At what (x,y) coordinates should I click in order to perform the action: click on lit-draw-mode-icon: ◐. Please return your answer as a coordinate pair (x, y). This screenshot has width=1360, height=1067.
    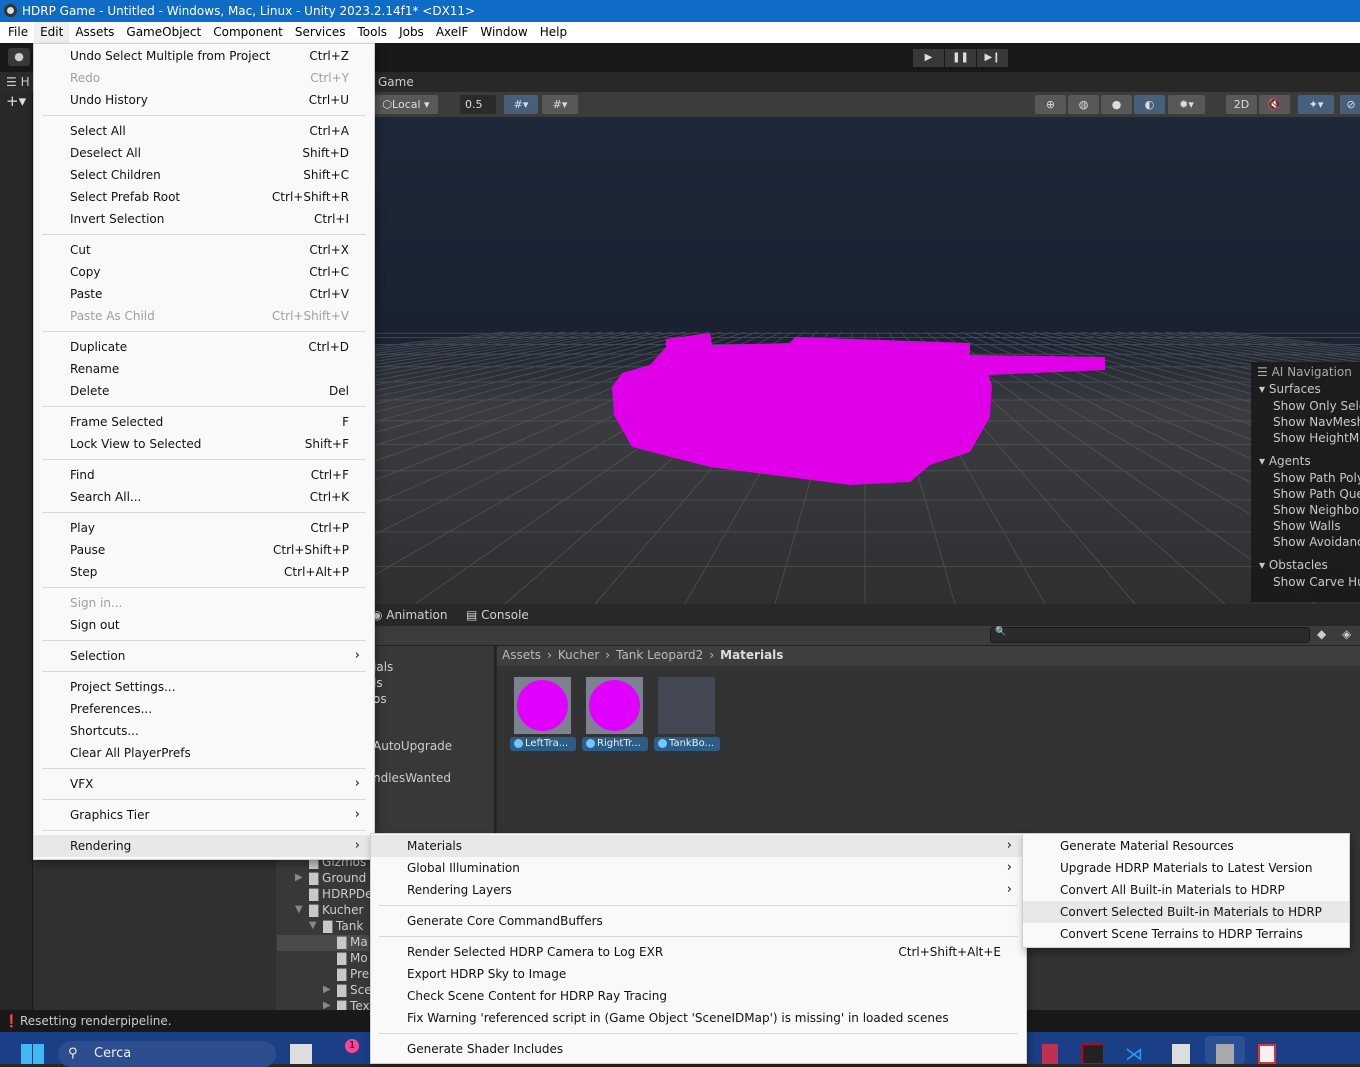
    Looking at the image, I should click on (1149, 104).